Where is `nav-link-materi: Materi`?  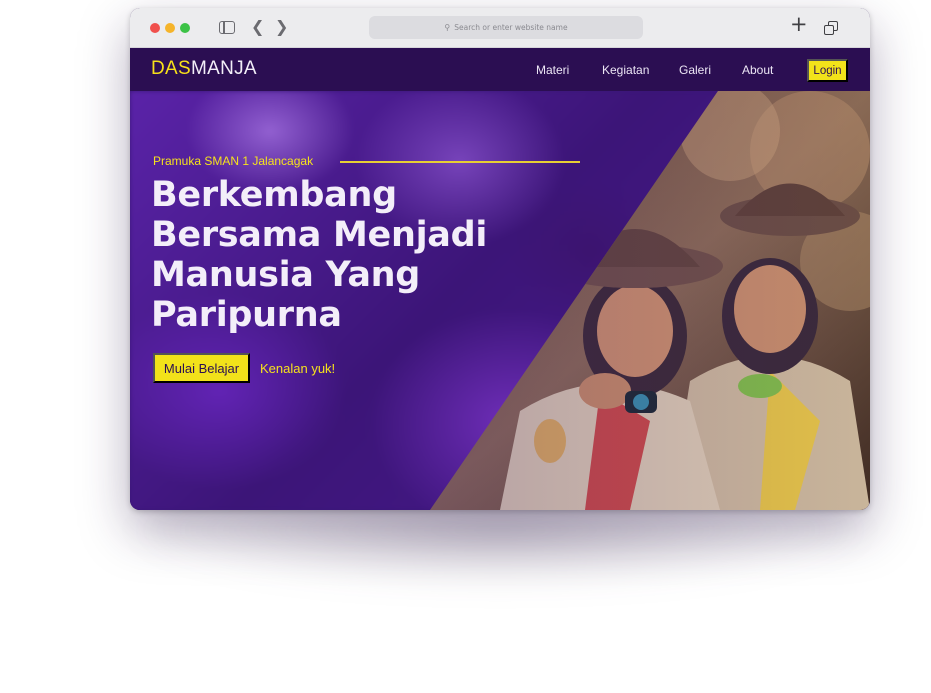
nav-link-materi: Materi is located at coordinates (552, 70).